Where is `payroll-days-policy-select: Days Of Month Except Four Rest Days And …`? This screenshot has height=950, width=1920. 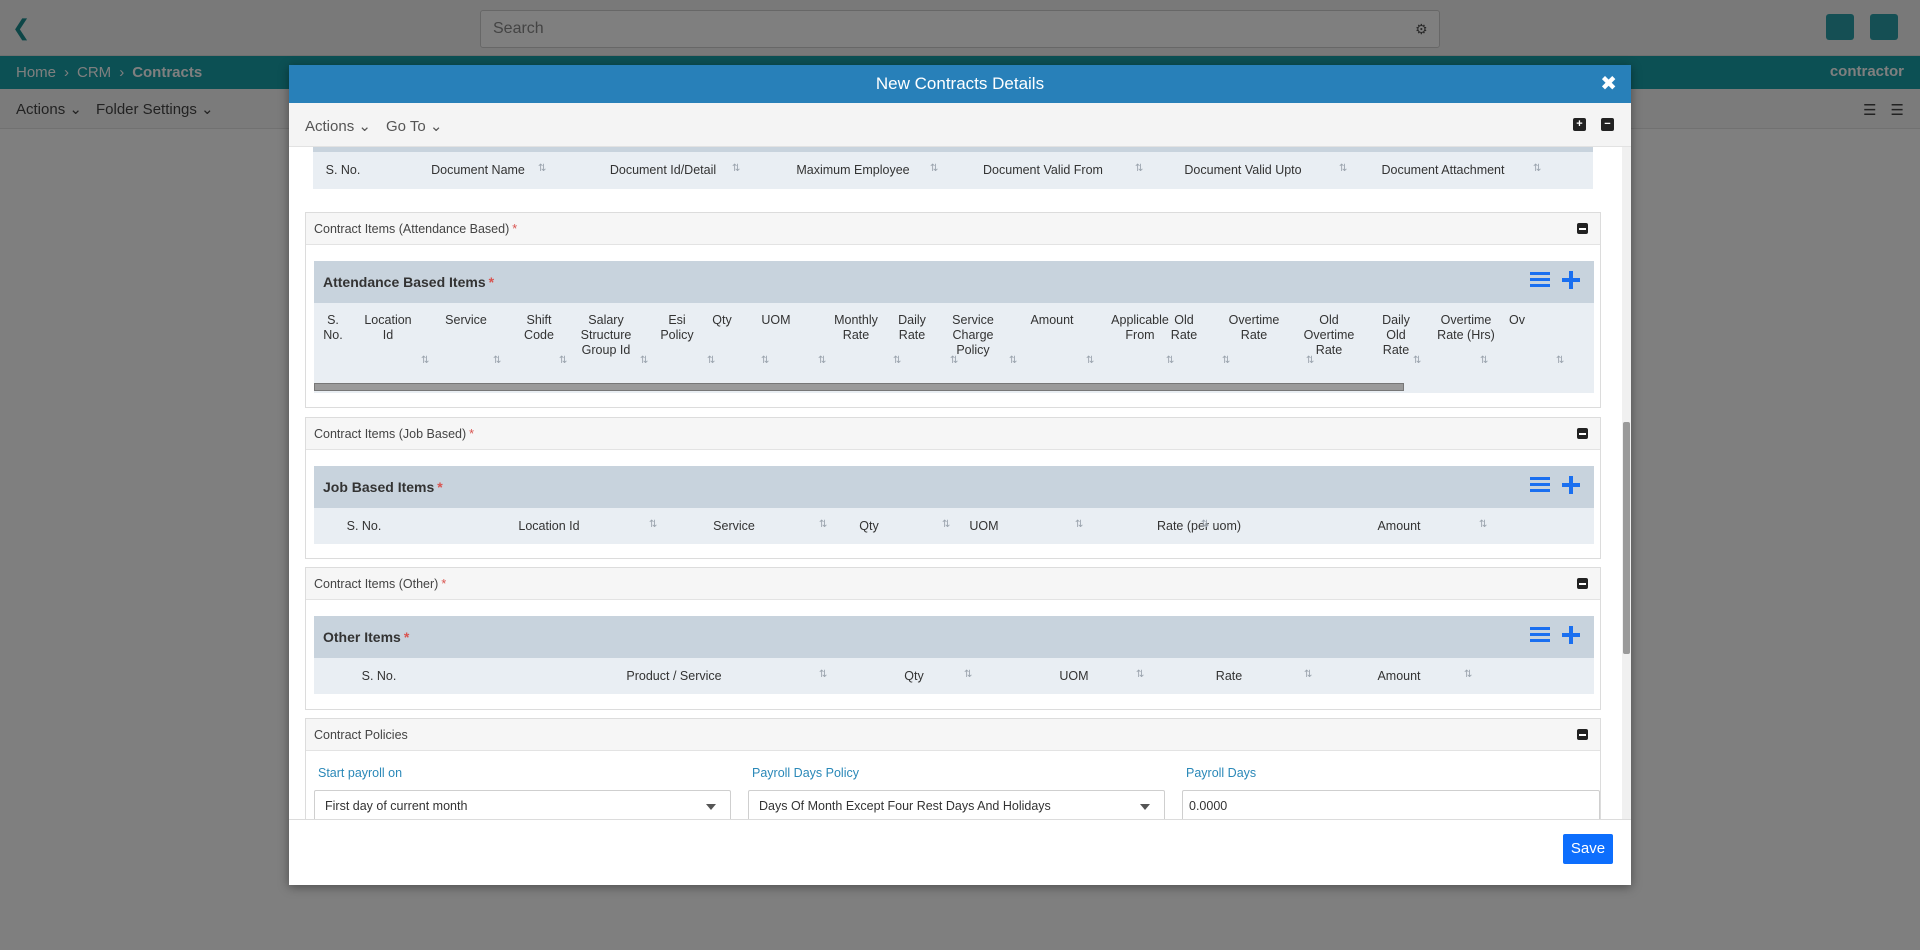
payroll-days-policy-select: Days Of Month Except Four Rest Days And … is located at coordinates (956, 804).